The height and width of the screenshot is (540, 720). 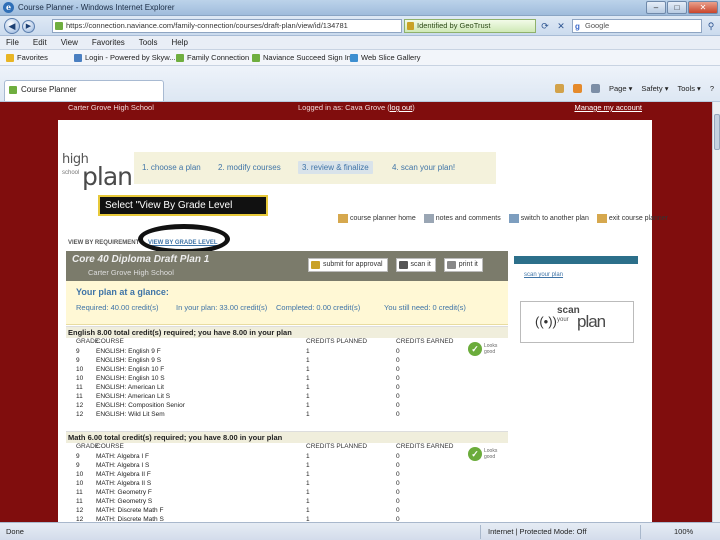 What do you see at coordinates (108, 42) in the screenshot?
I see `menu-favorites: Favorites` at bounding box center [108, 42].